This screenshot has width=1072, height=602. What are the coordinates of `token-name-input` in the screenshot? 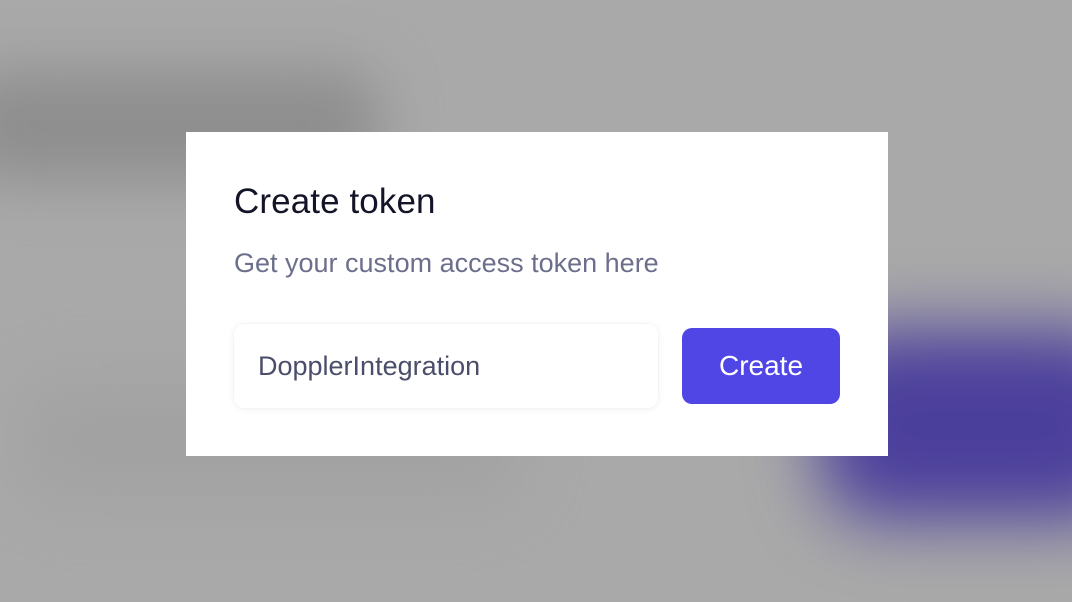 It's located at (446, 366).